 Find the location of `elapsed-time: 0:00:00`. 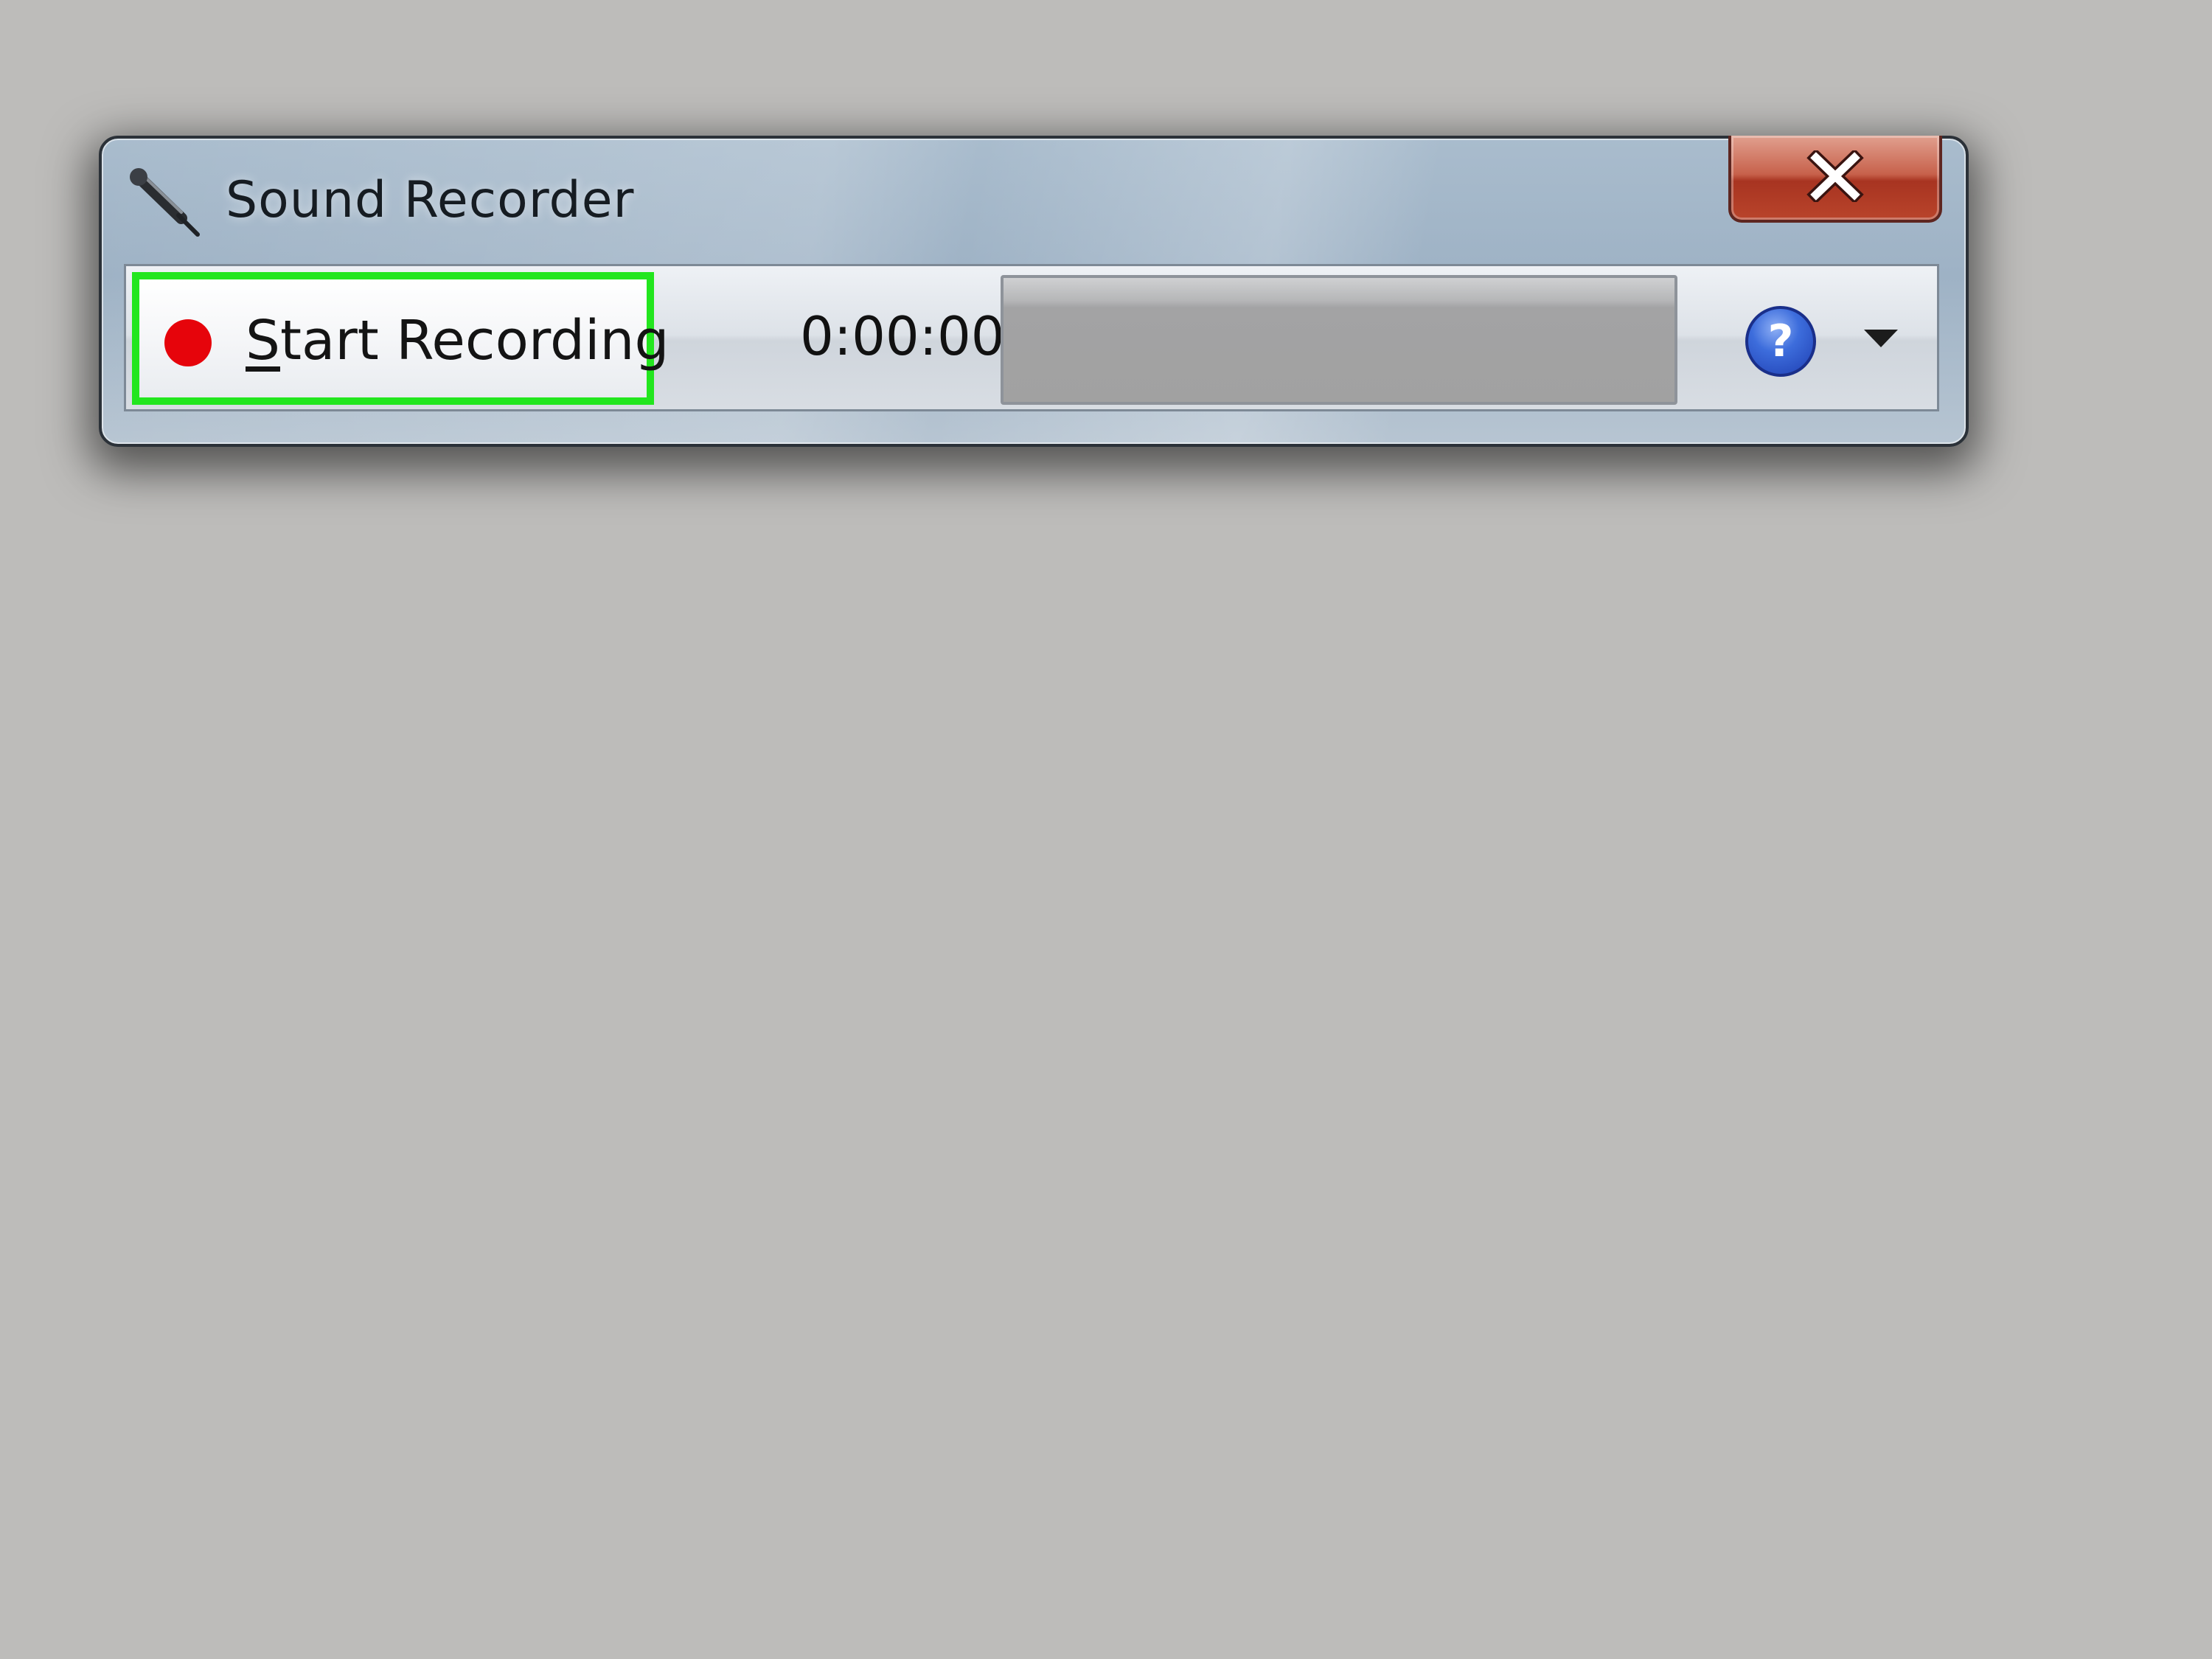

elapsed-time: 0:00:00 is located at coordinates (902, 336).